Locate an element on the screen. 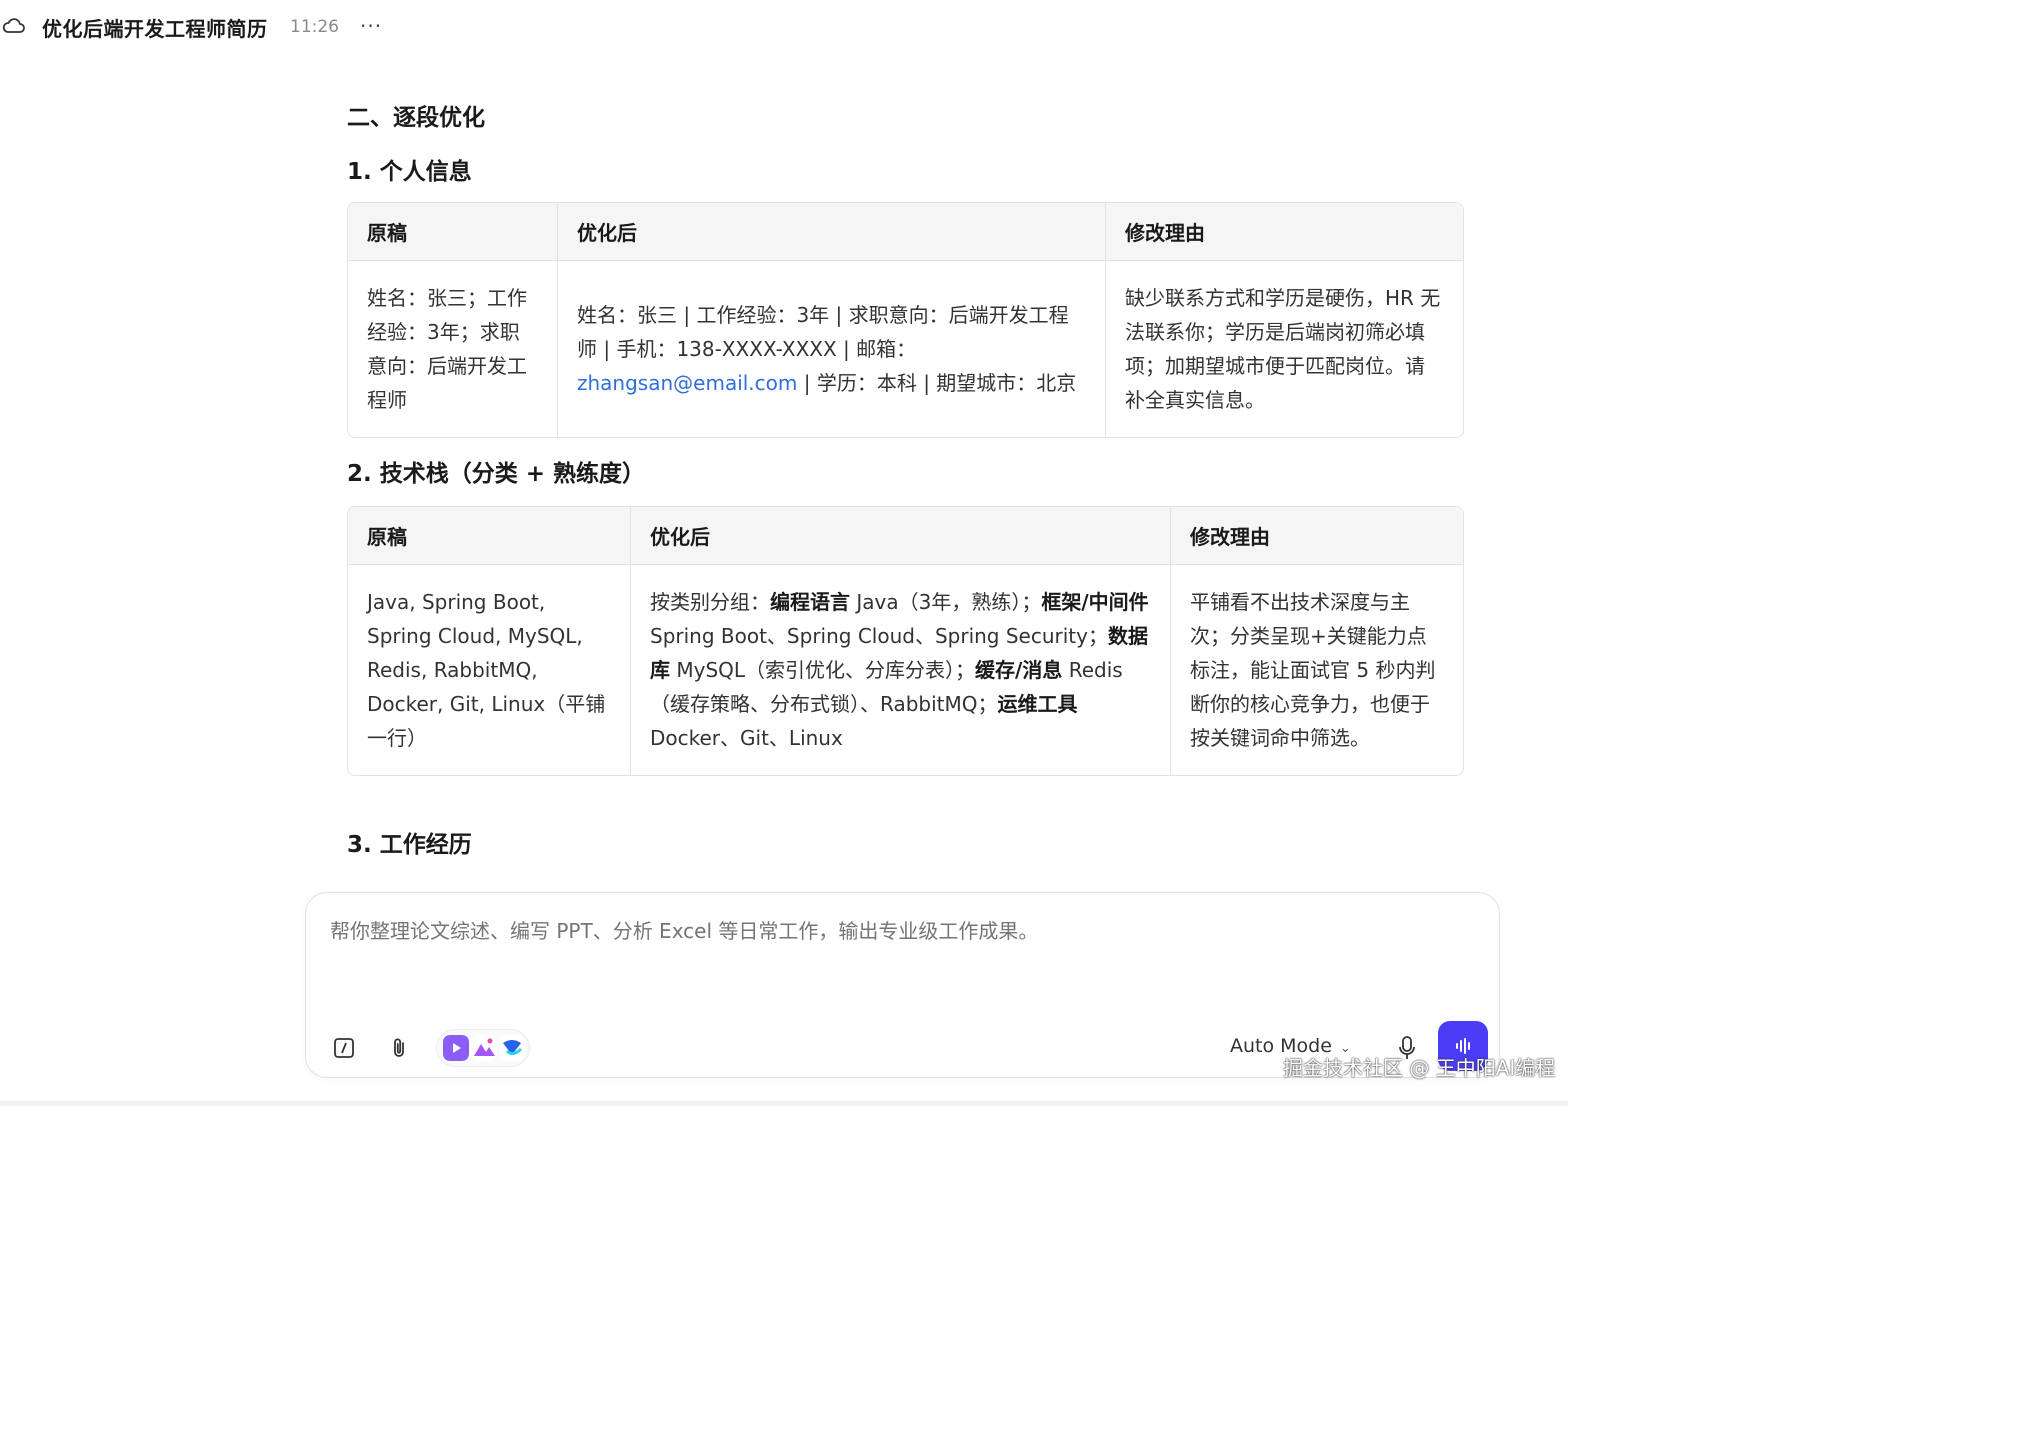 The width and height of the screenshot is (2044, 1440). chat-input is located at coordinates (900, 931).